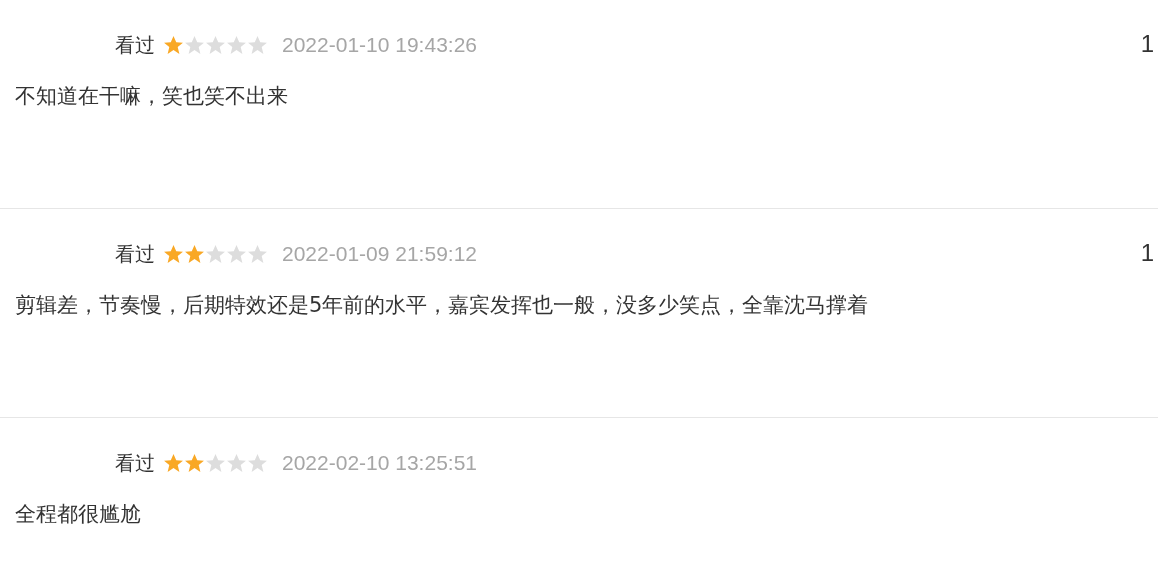 Image resolution: width=1158 pixels, height=562 pixels. I want to click on review-text: 剪辑差，节奏慢，后期特效还是5年前的水平，嘉宾发挥也一般，没多少笑点，全靠沈马撑着, so click(442, 305).